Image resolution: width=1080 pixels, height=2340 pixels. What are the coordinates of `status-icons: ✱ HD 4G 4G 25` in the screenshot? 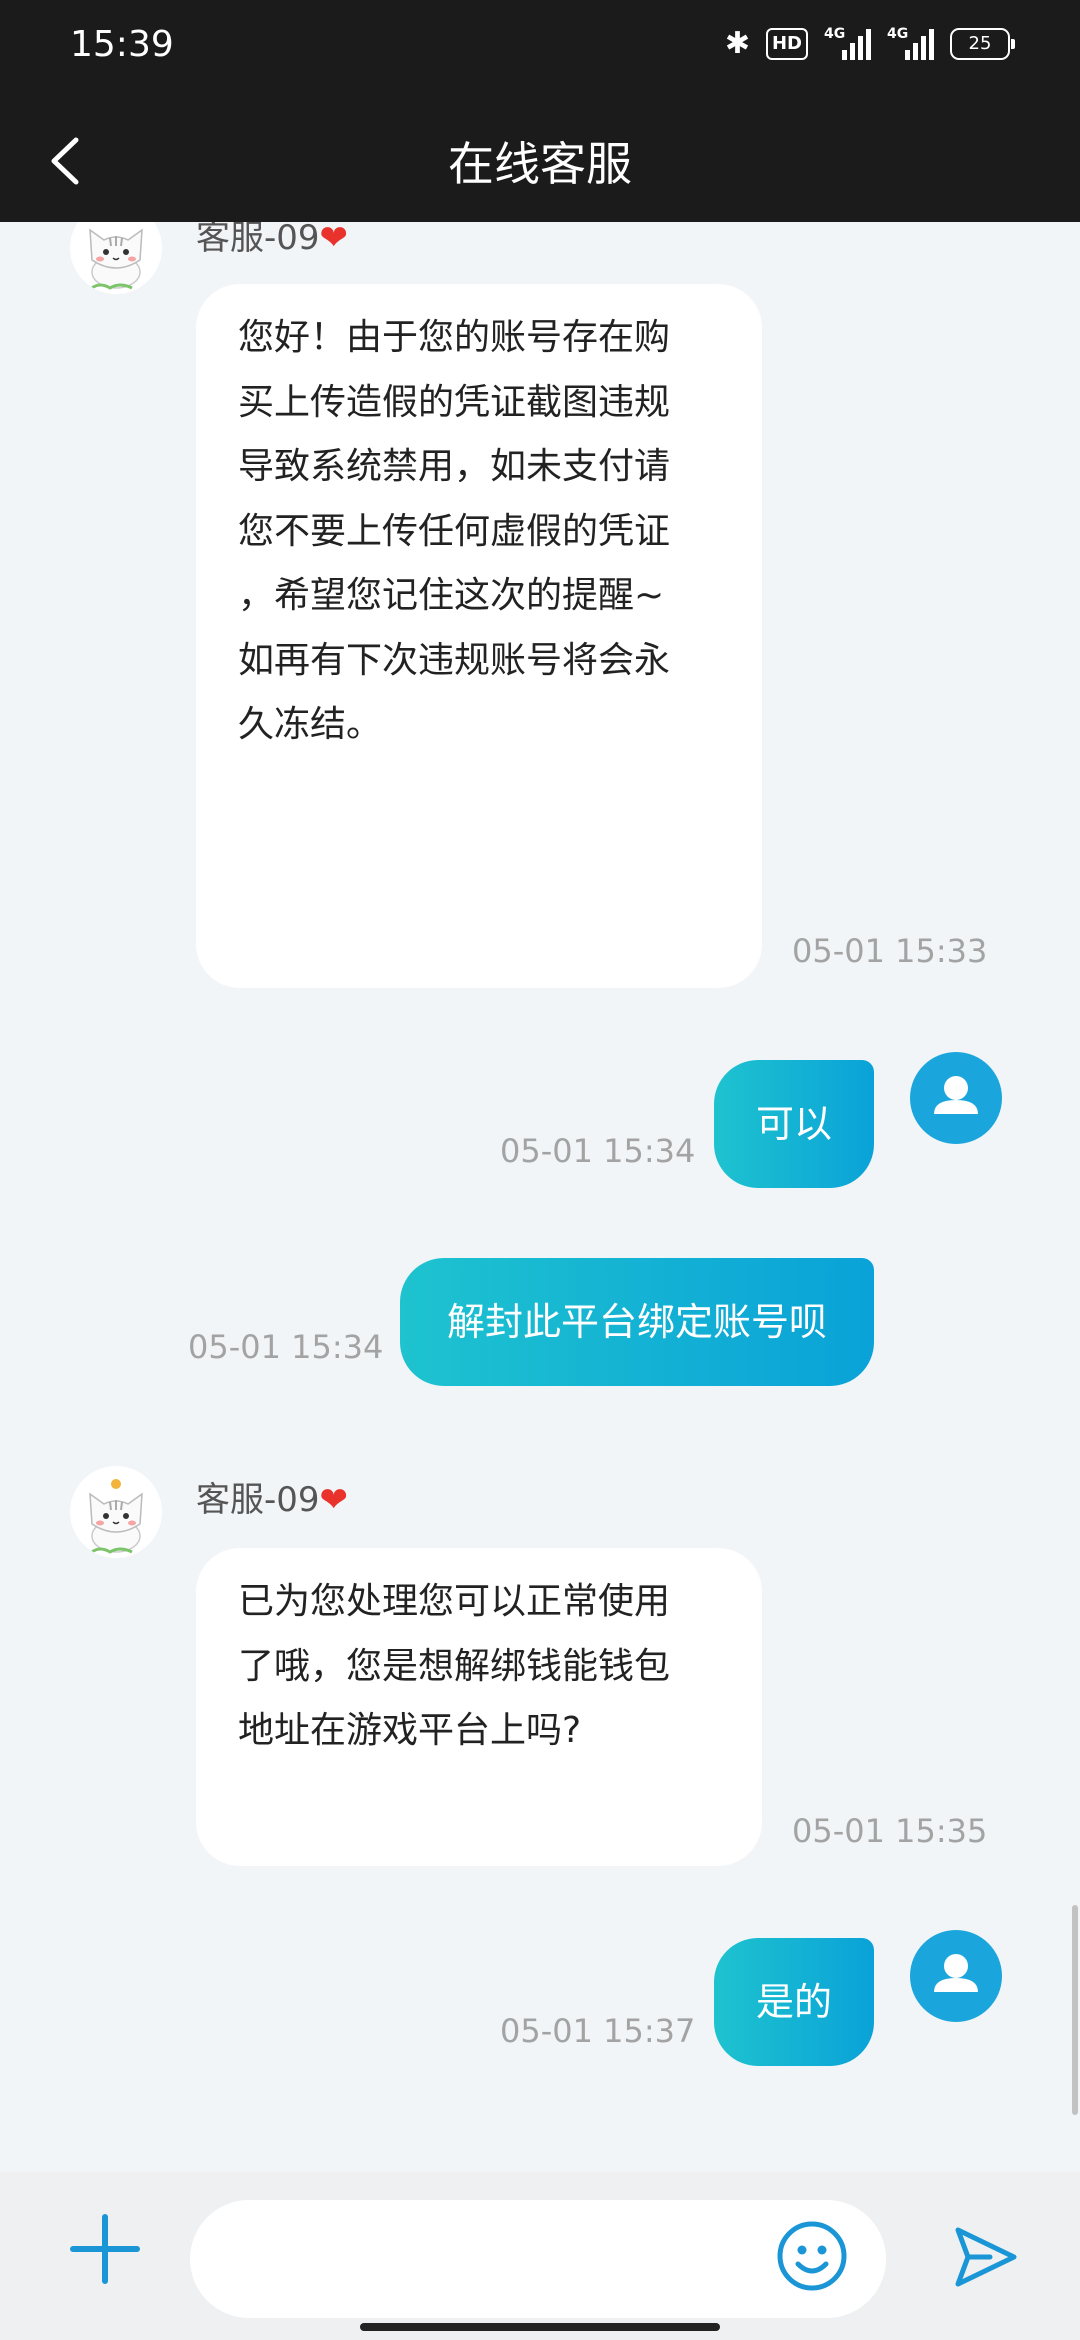 It's located at (869, 43).